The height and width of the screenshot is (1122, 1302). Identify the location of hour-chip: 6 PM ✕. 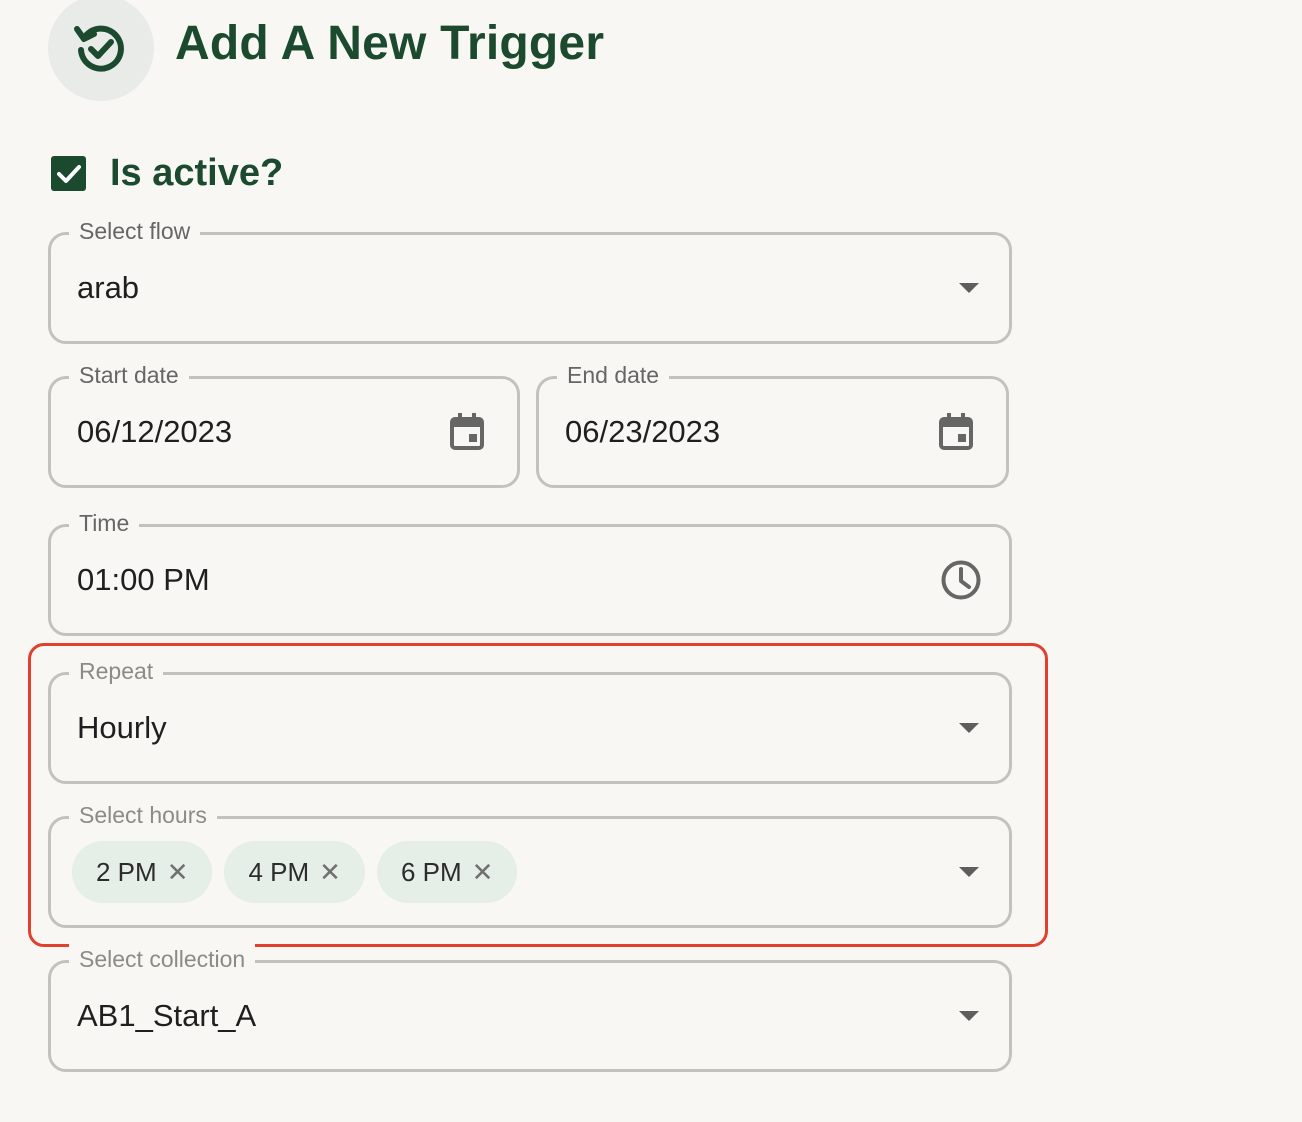
(447, 872).